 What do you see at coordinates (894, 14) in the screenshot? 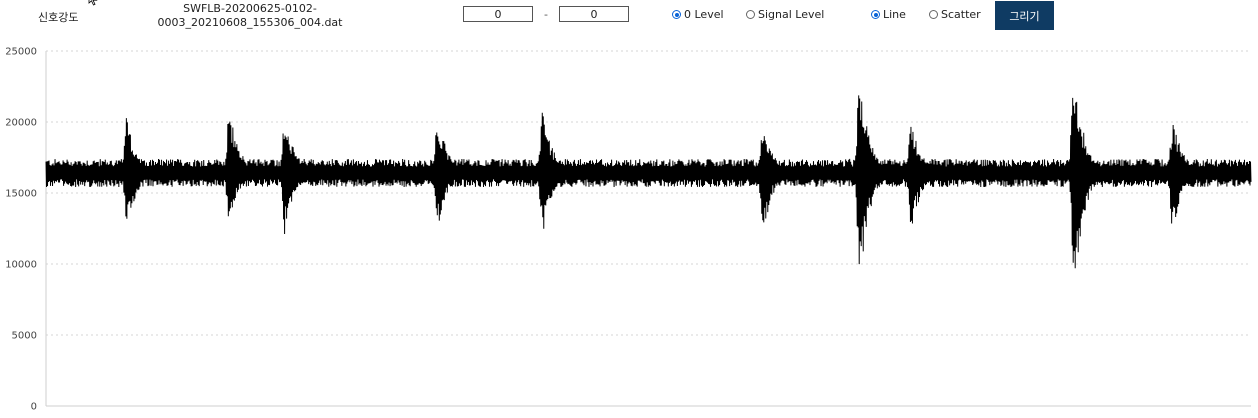
I see `radio-line-label: Line` at bounding box center [894, 14].